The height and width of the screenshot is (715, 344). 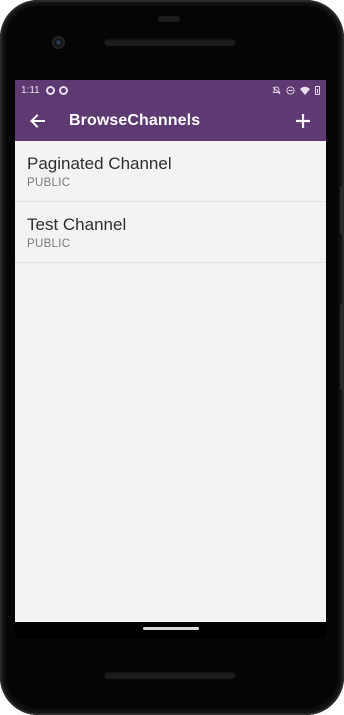 I want to click on status-icons, so click(x=296, y=90).